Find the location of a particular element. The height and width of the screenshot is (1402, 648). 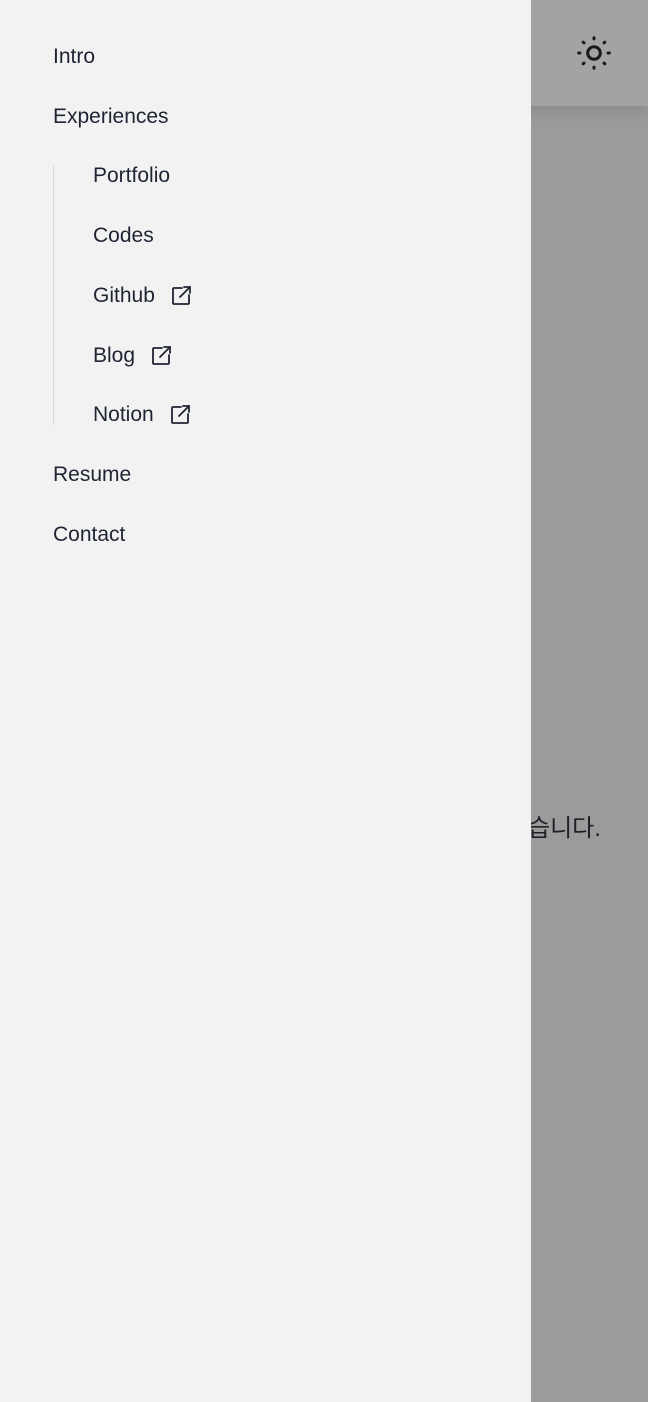

nav-subitem-blog: Blog is located at coordinates (133, 356).